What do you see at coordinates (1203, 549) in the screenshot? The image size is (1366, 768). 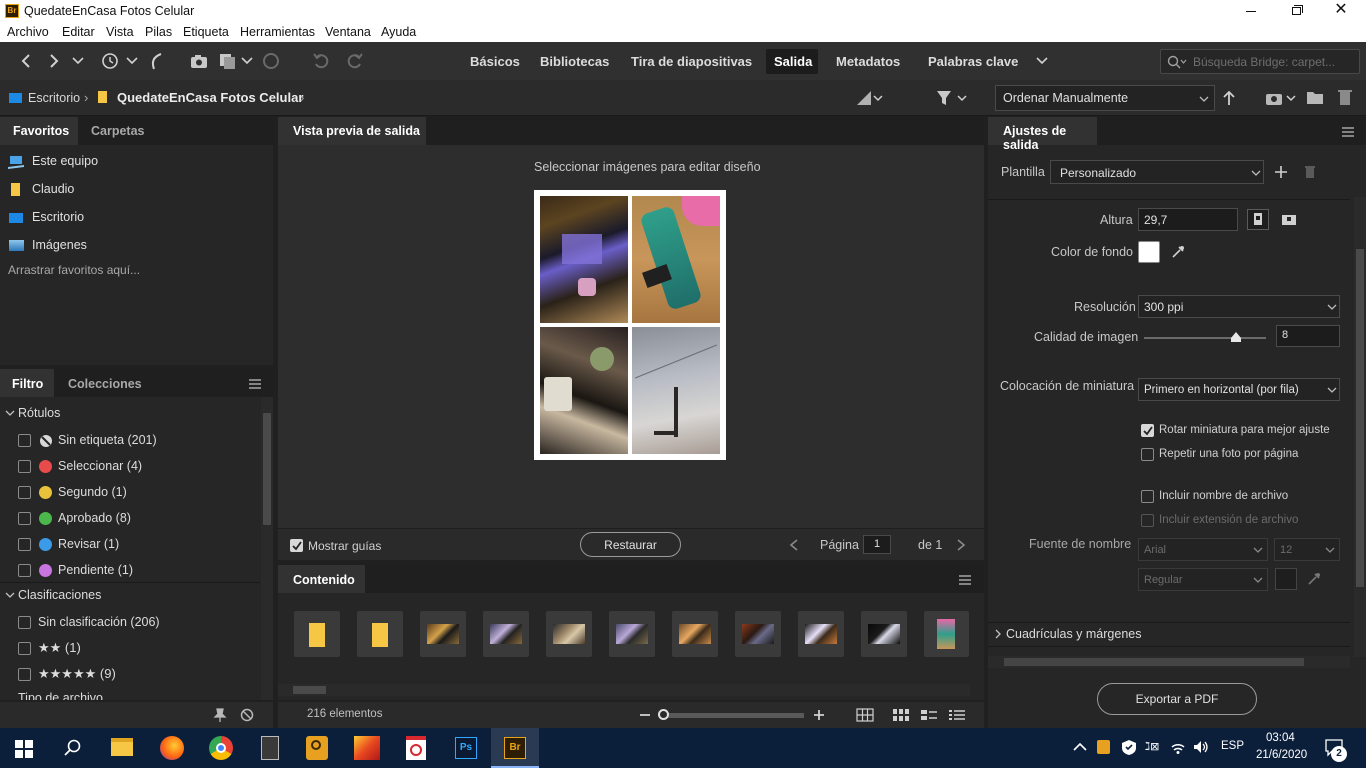 I see `font-family-dropdown: Arial` at bounding box center [1203, 549].